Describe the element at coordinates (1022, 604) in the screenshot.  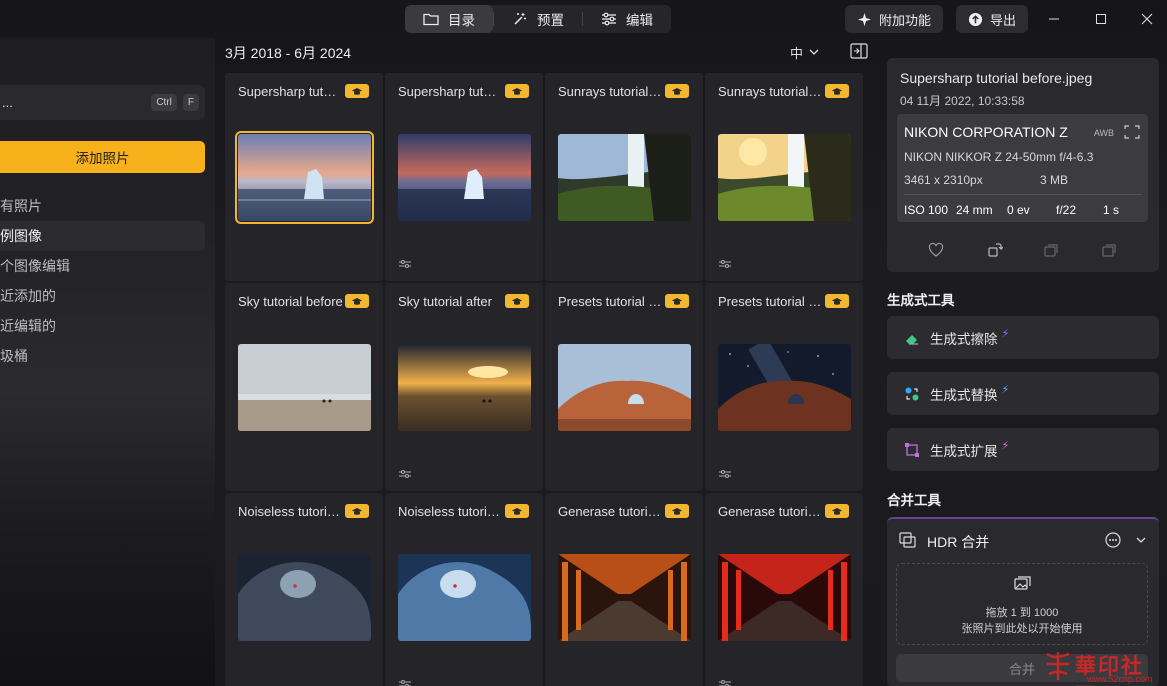
I see `hdr-drop-zone: 拖放 1 到 1000 张照片到此处以开始使用` at that location.